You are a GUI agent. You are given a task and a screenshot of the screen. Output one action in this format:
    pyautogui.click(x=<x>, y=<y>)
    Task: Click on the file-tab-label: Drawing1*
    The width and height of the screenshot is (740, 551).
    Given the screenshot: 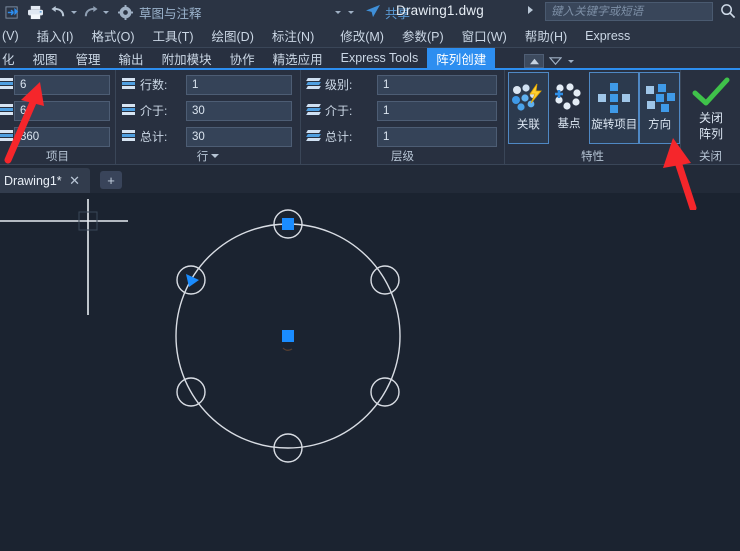 What is the action you would take?
    pyautogui.click(x=33, y=180)
    